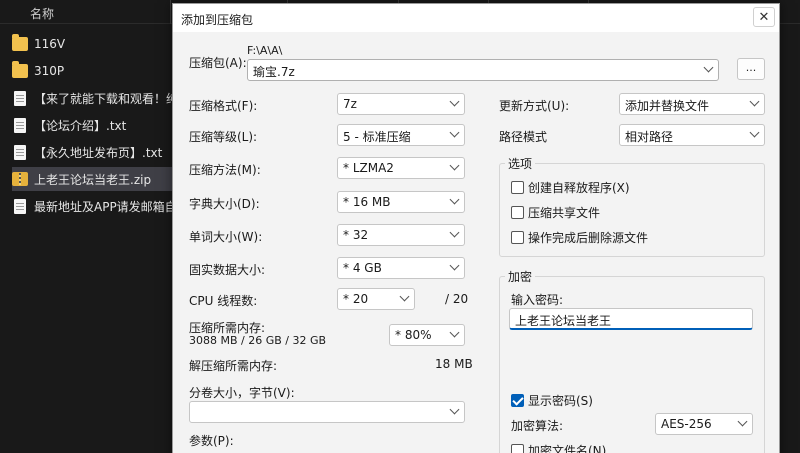  What do you see at coordinates (692, 135) in the screenshot?
I see `path-mode-combo: 相对路径` at bounding box center [692, 135].